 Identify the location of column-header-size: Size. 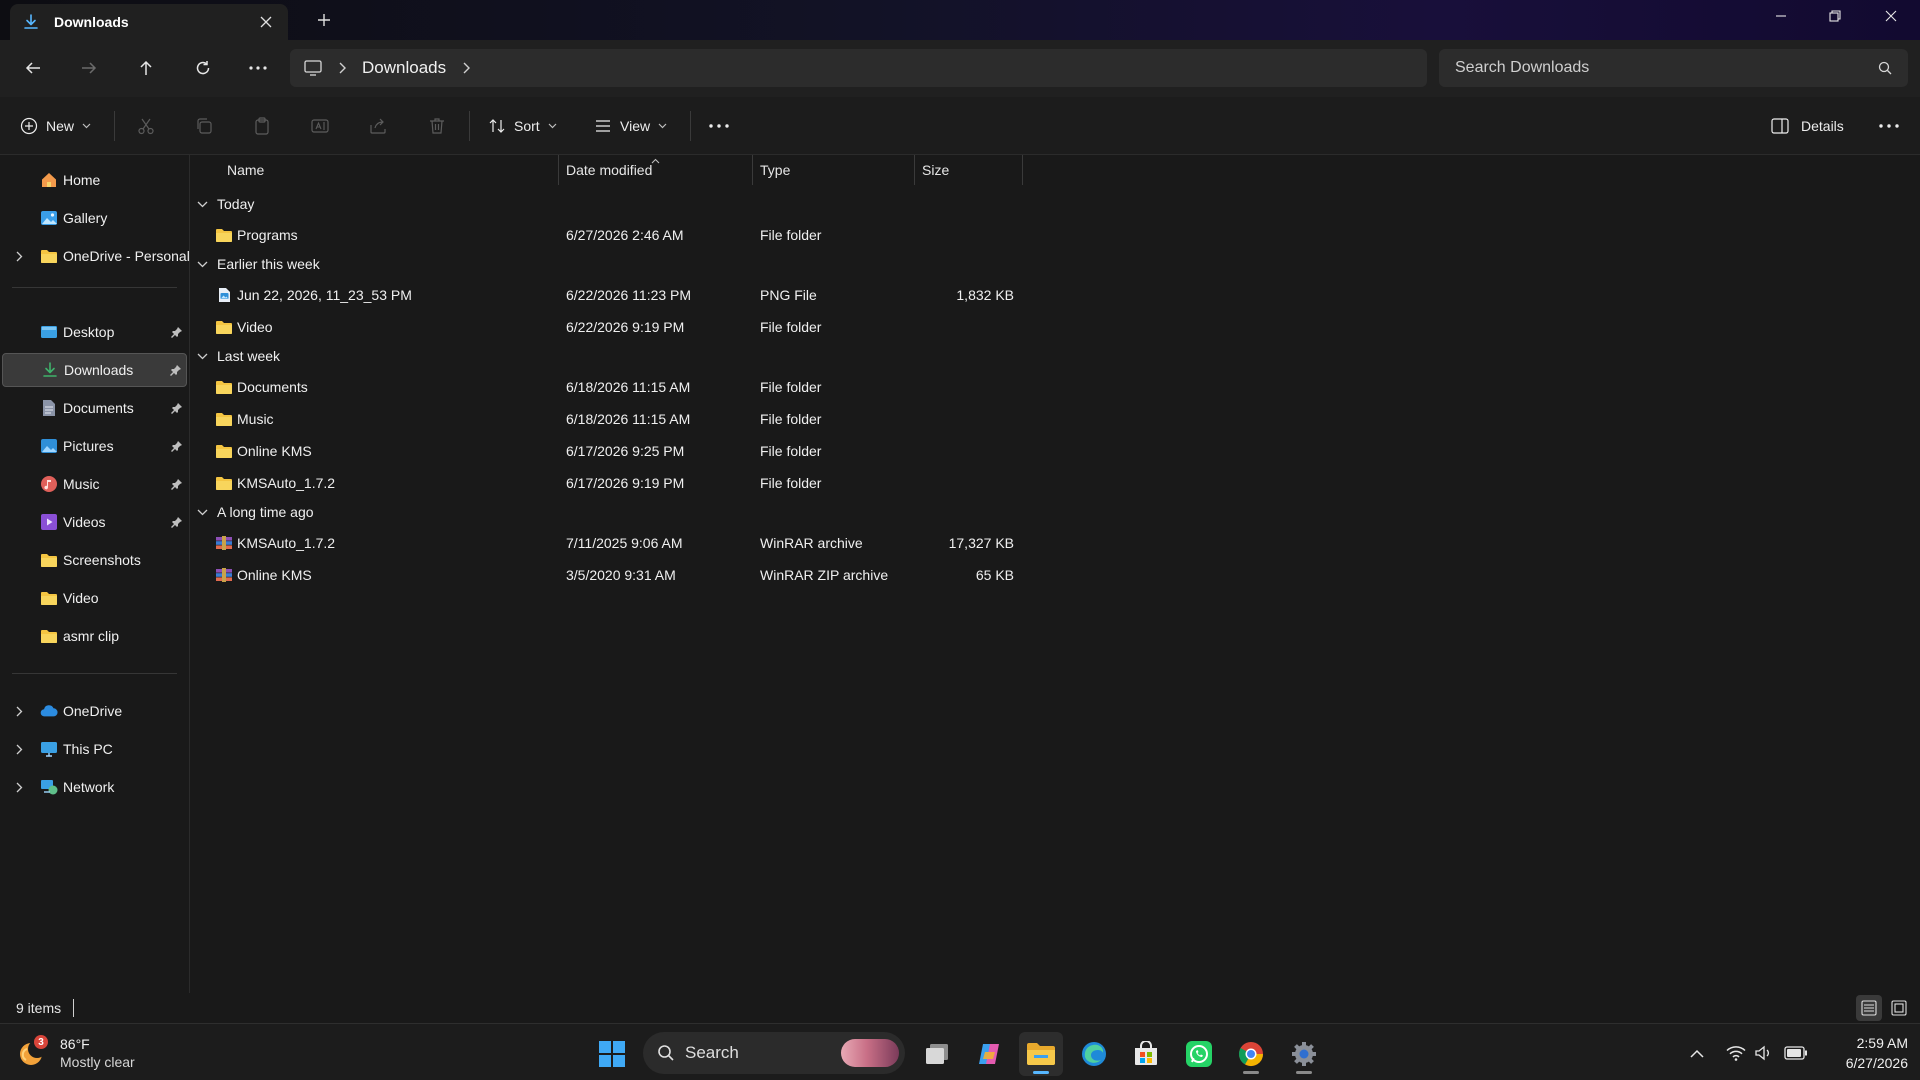
(935, 170).